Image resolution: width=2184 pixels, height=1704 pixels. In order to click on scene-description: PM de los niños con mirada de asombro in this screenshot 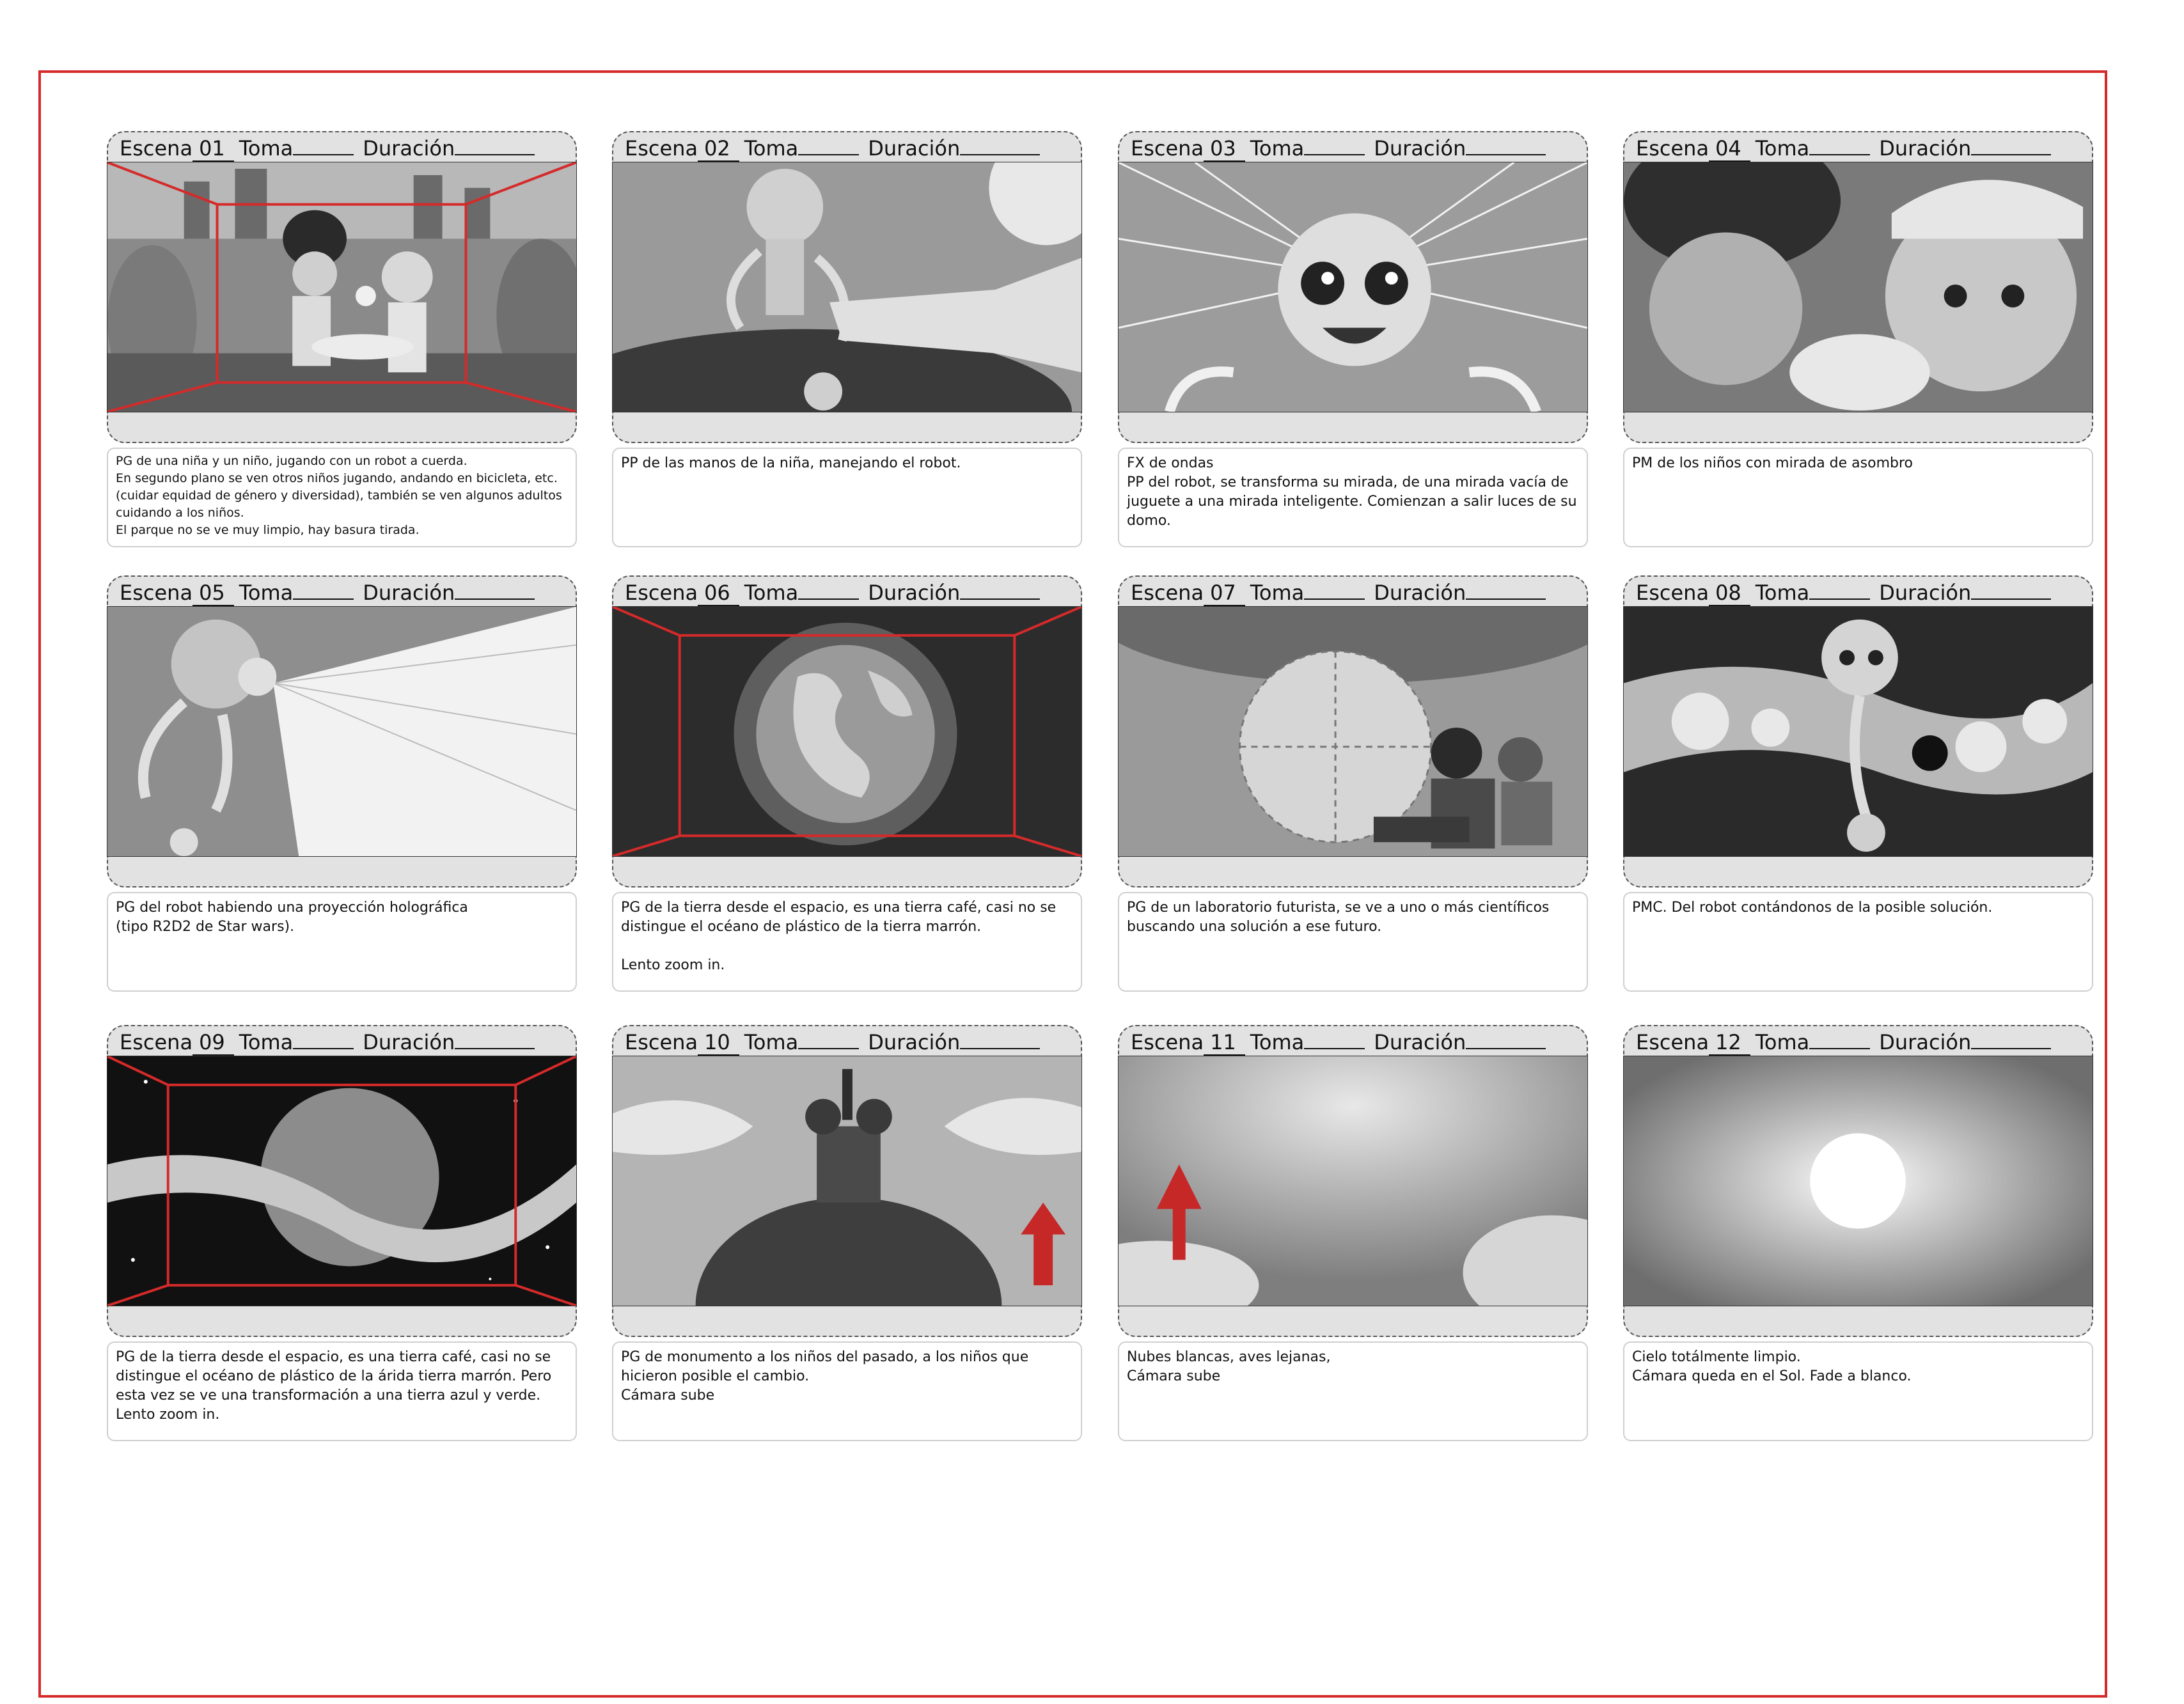, I will do `click(1858, 497)`.